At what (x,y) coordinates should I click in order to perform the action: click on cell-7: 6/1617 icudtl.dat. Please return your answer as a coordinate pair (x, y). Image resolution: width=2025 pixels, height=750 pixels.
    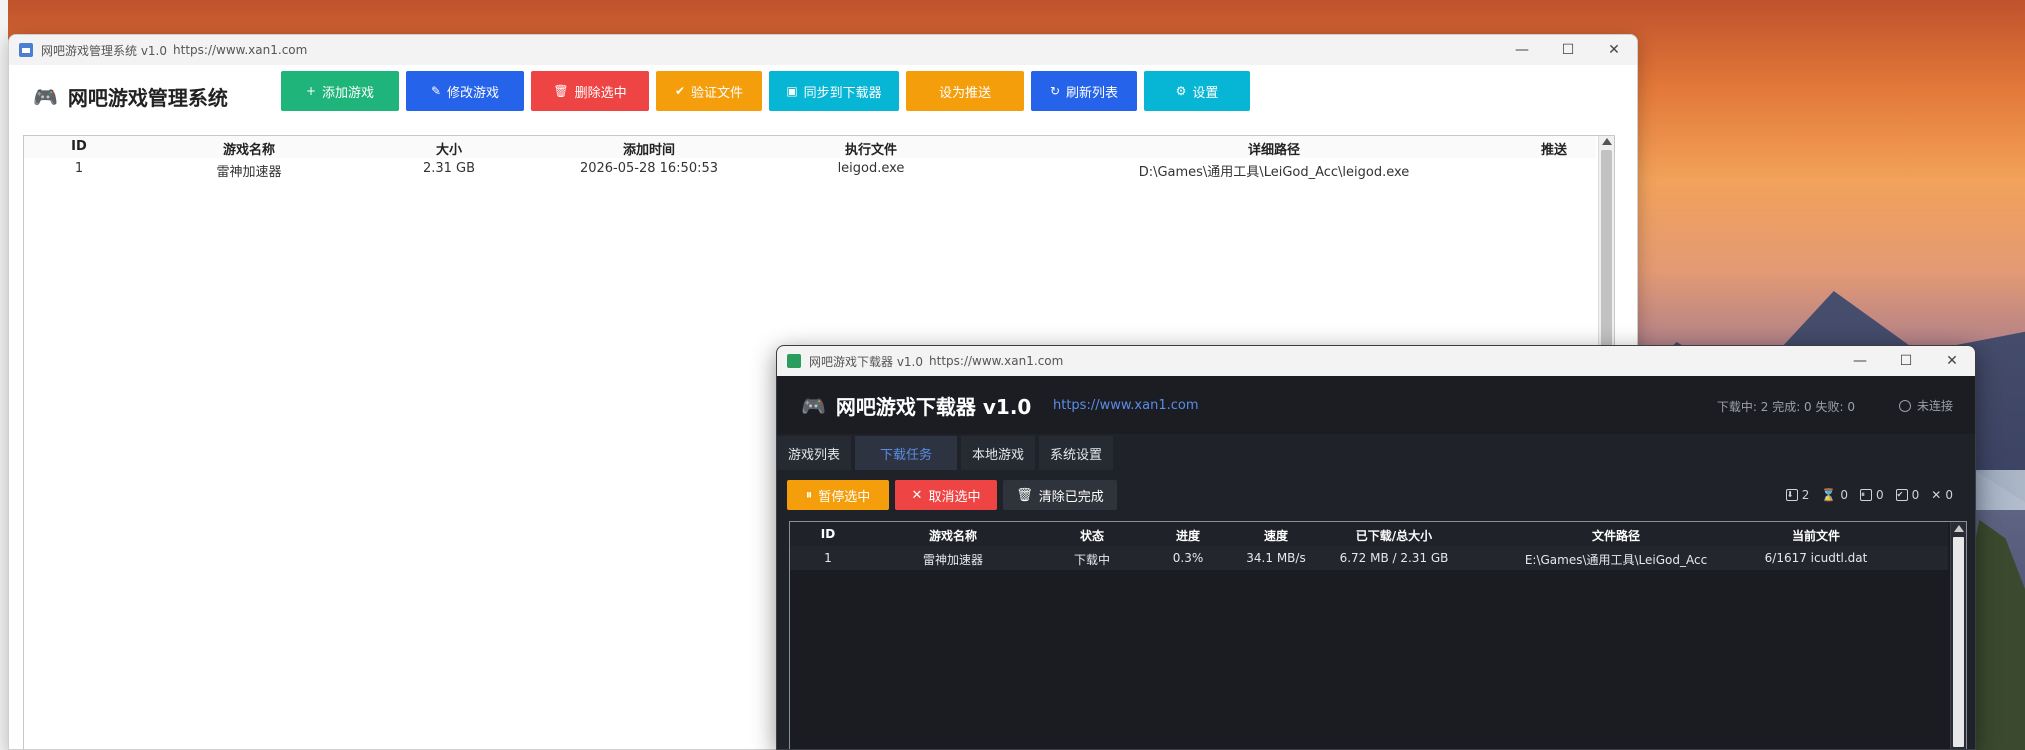
    Looking at the image, I should click on (1816, 558).